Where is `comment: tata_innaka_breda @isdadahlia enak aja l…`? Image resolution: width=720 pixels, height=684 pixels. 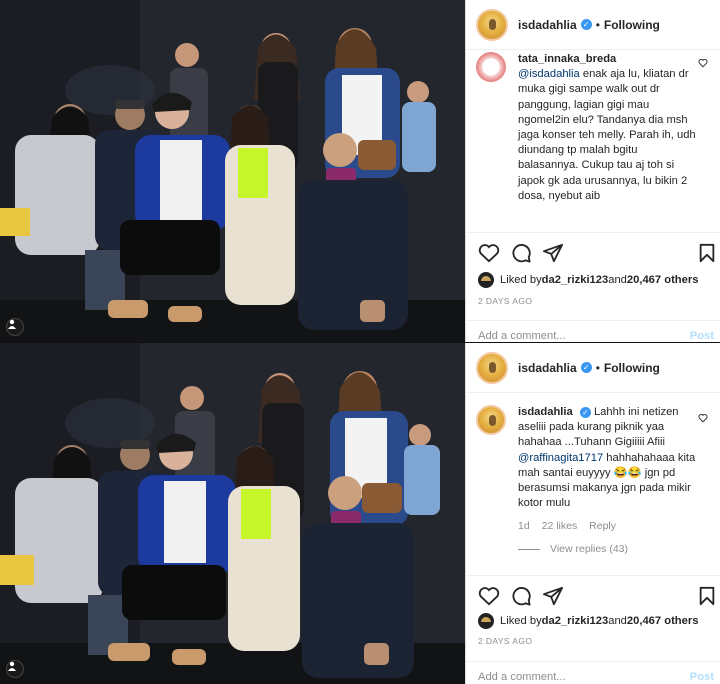
comment: tata_innaka_breda @isdadahlia enak aja l… is located at coordinates (593, 128).